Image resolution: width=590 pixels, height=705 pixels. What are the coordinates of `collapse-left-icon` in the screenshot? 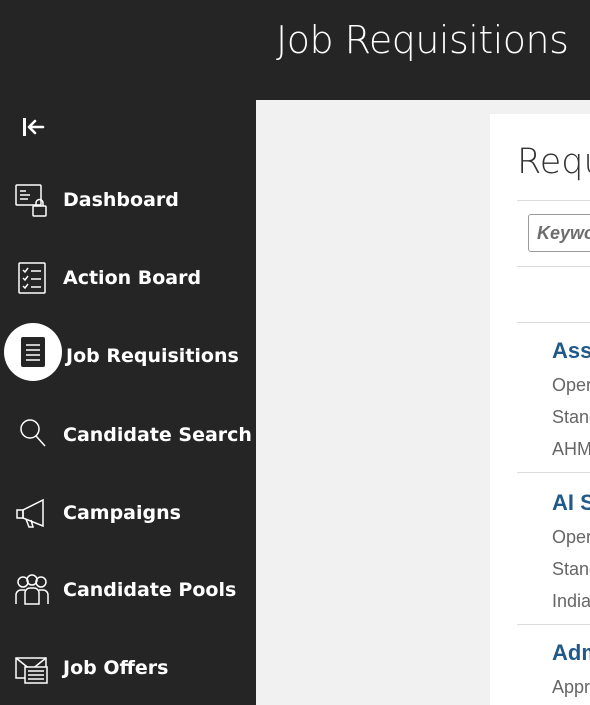 It's located at (34, 127).